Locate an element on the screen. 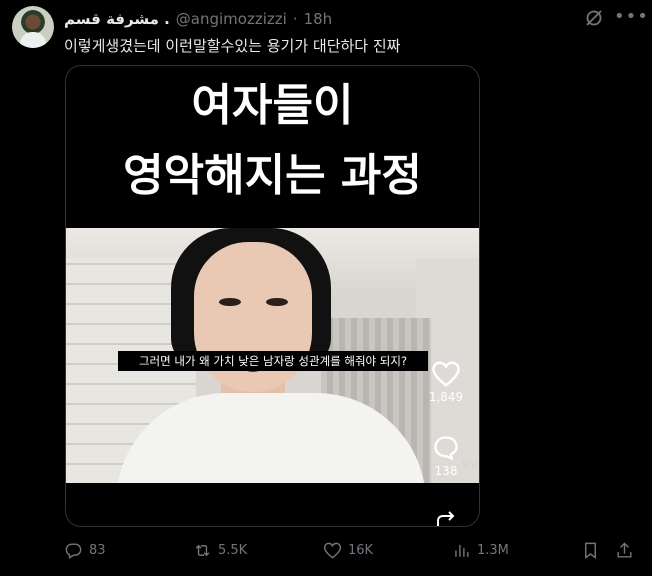  avatar is located at coordinates (33, 27).